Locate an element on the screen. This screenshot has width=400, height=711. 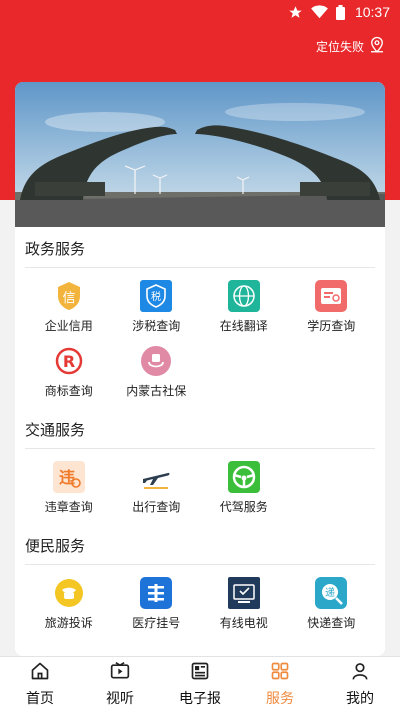
service-label: 涉税查询 is located at coordinates (156, 326).